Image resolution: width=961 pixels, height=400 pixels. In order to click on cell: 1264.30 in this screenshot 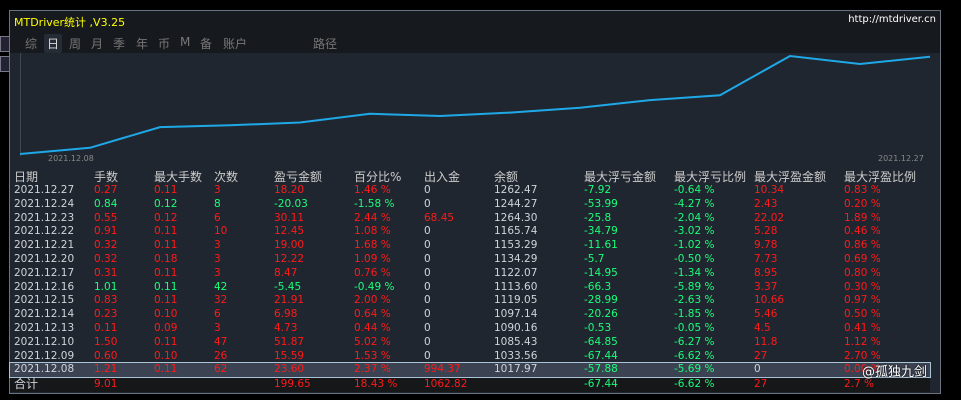, I will do `click(516, 217)`.